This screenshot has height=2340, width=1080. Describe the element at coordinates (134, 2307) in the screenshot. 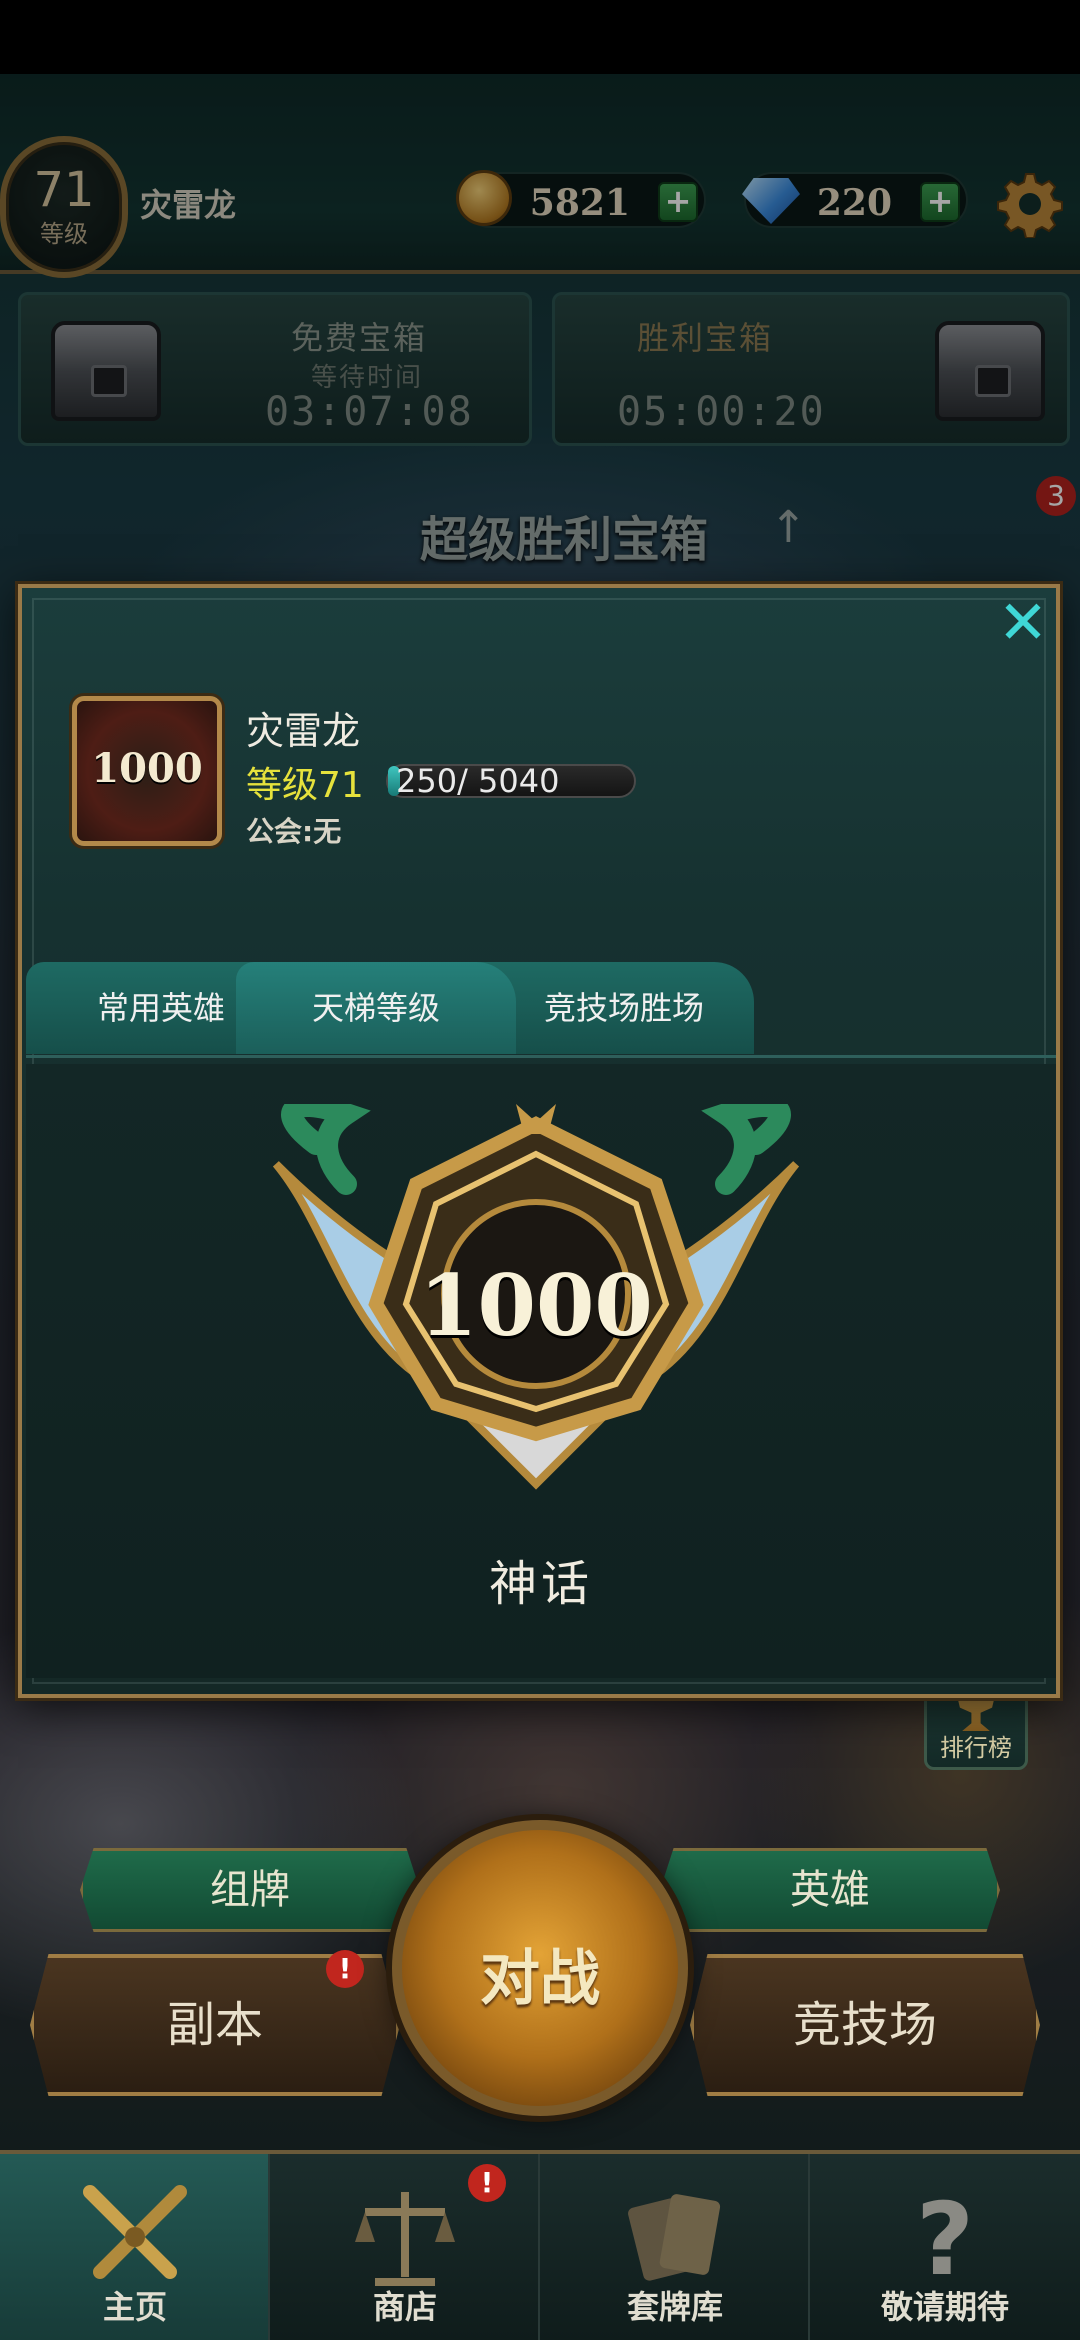

I see `nav-home-label: 主页` at that location.